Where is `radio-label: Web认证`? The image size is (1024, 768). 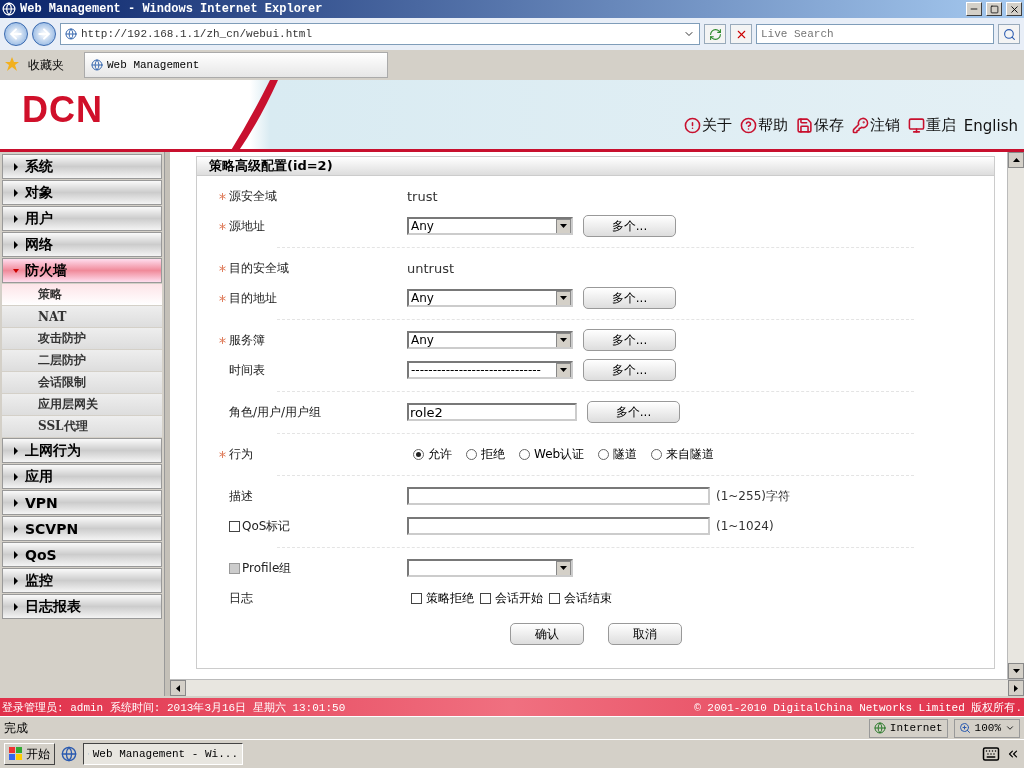
radio-label: Web认证 is located at coordinates (559, 454).